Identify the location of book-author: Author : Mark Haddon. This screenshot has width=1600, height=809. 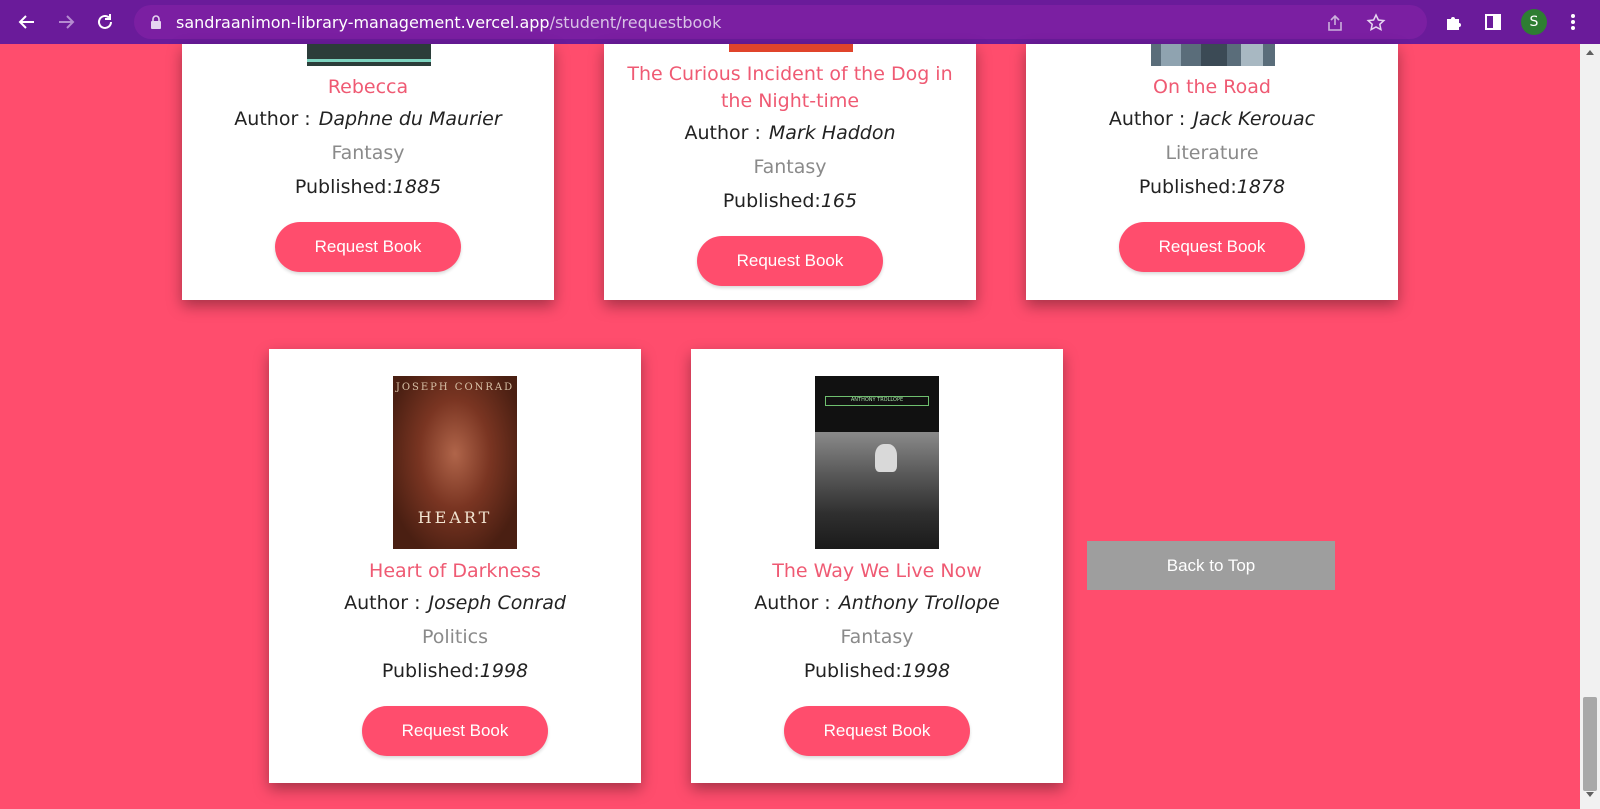
(790, 133).